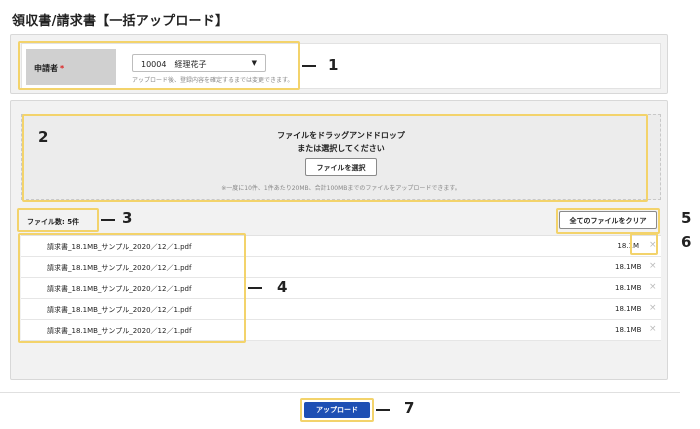 The image size is (700, 429). Describe the element at coordinates (43, 137) in the screenshot. I see `callout-2: 2` at that location.